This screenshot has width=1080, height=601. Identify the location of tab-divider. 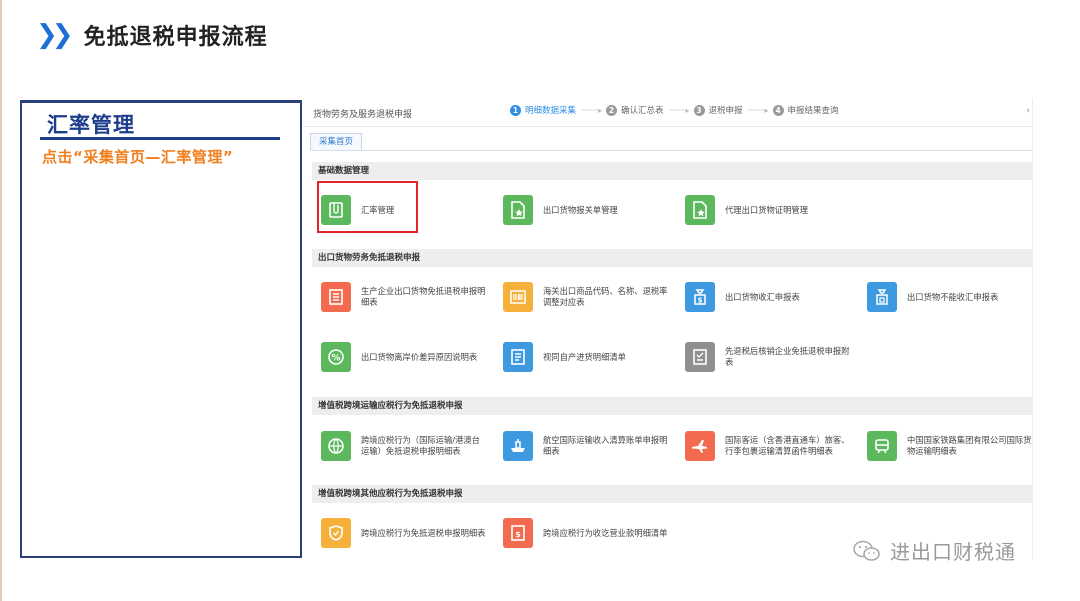
(671, 150).